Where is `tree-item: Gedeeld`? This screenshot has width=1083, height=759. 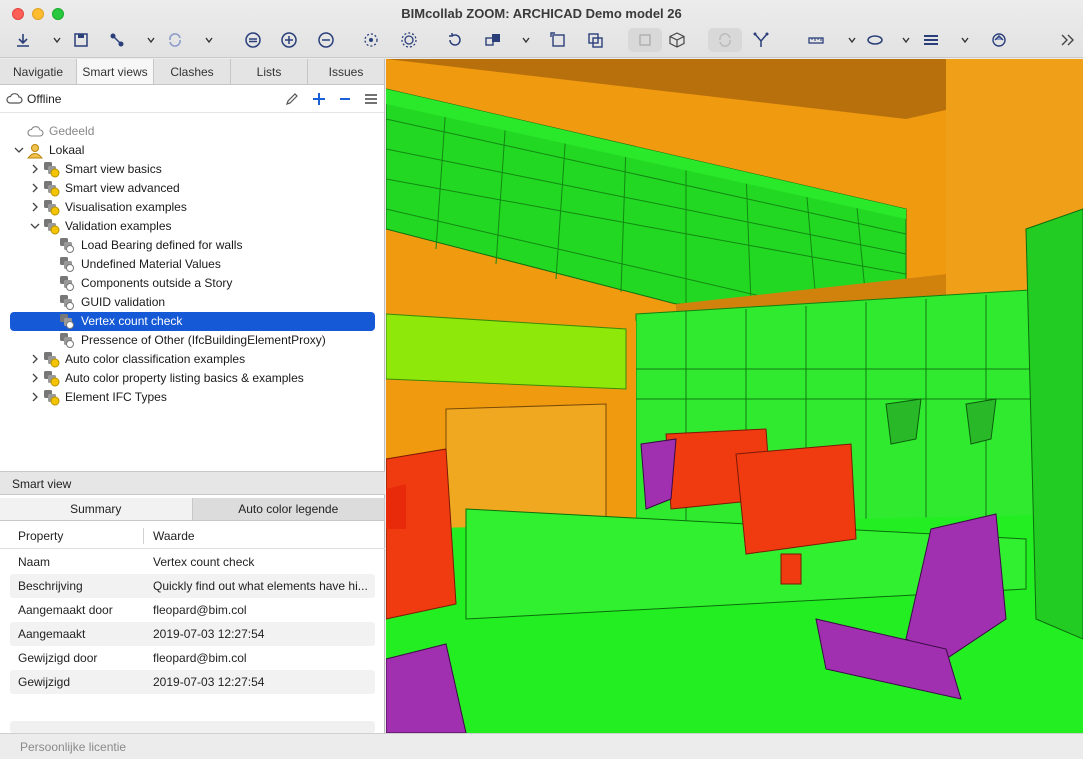 tree-item: Gedeeld is located at coordinates (192, 131).